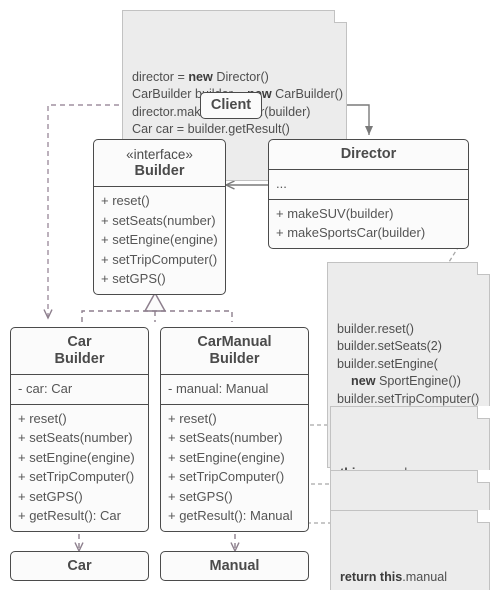 The width and height of the screenshot is (500, 590). What do you see at coordinates (368, 154) in the screenshot?
I see `class-director-title: Director` at bounding box center [368, 154].